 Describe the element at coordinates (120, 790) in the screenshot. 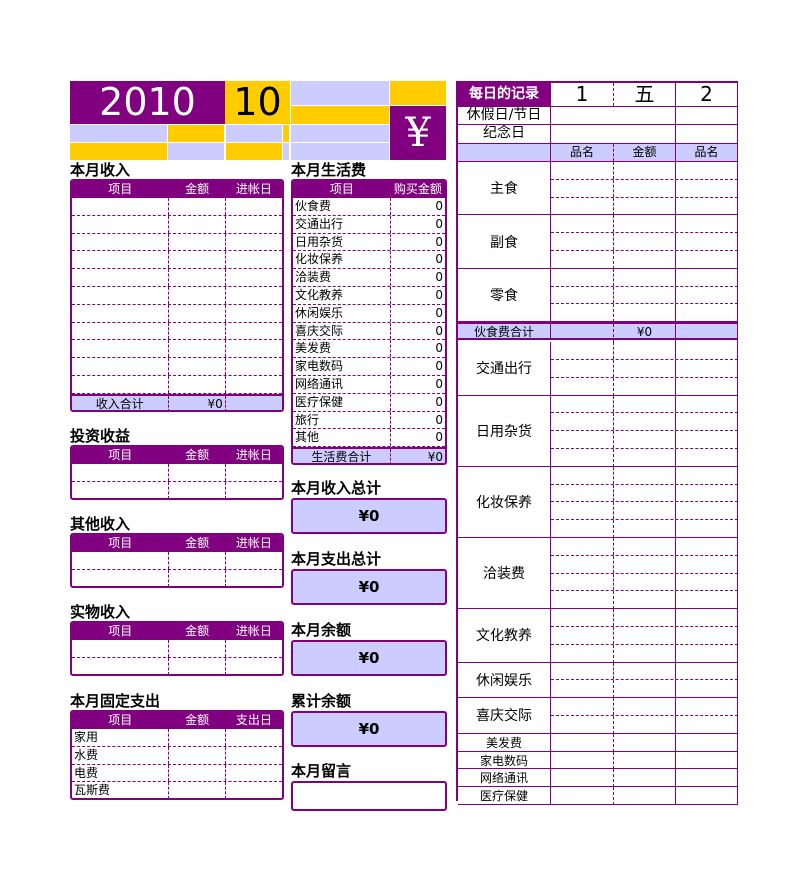

I see `item-cell: 瓦斯费` at that location.